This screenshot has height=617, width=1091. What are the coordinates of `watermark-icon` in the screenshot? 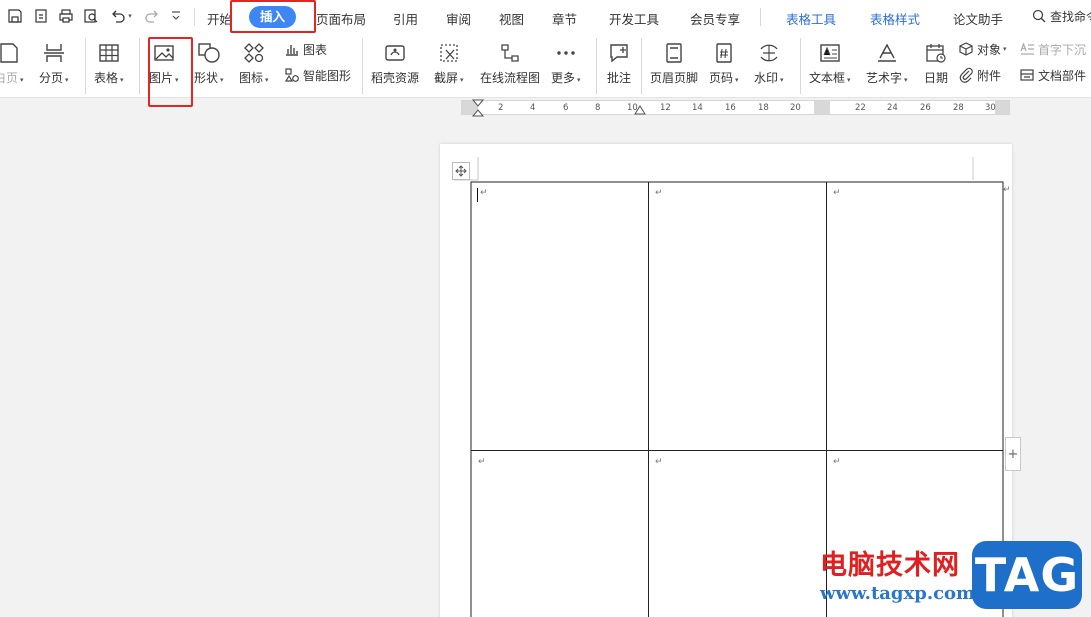 It's located at (769, 53).